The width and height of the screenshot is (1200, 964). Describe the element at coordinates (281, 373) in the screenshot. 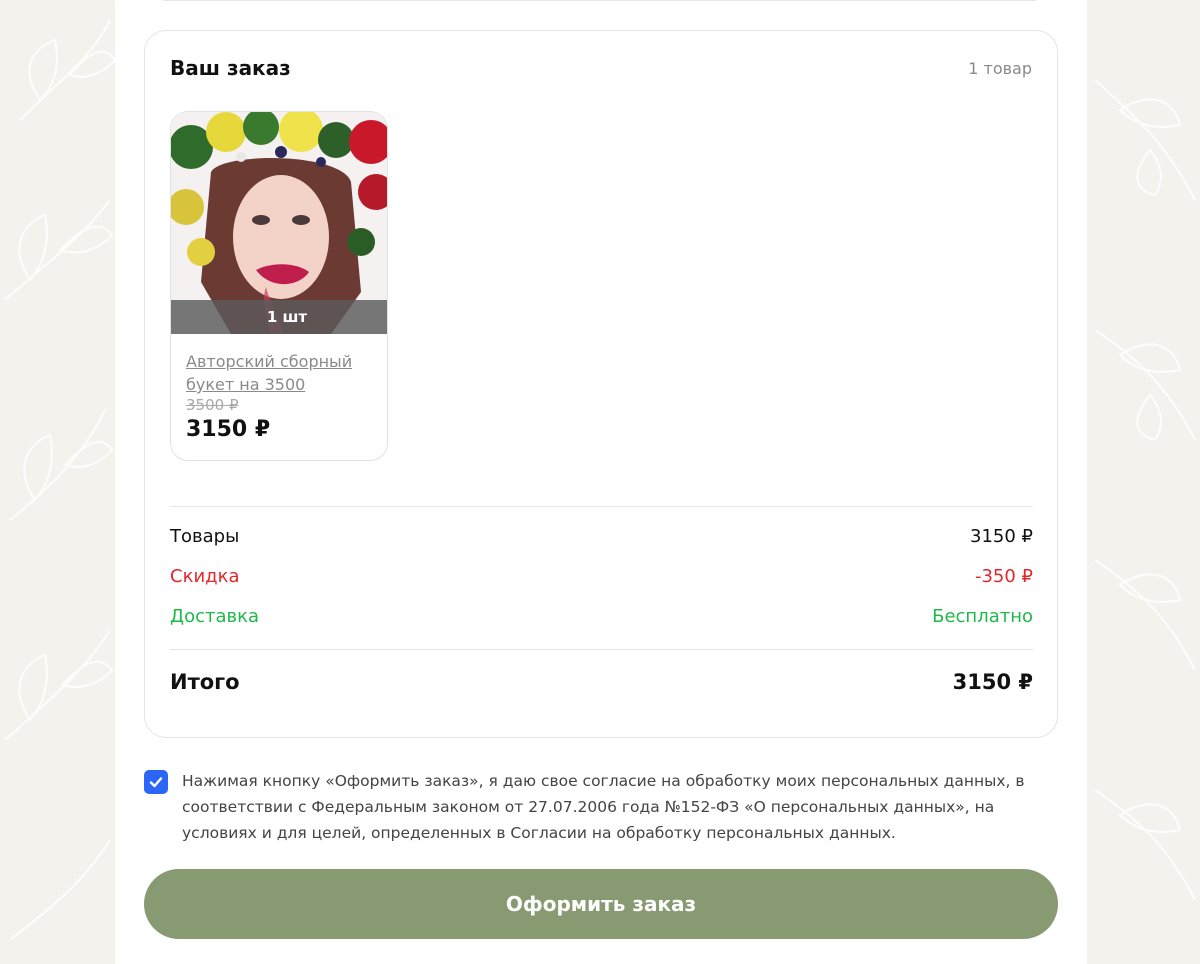

I see `product-name-link: Авторский сборный букет на 3500` at that location.